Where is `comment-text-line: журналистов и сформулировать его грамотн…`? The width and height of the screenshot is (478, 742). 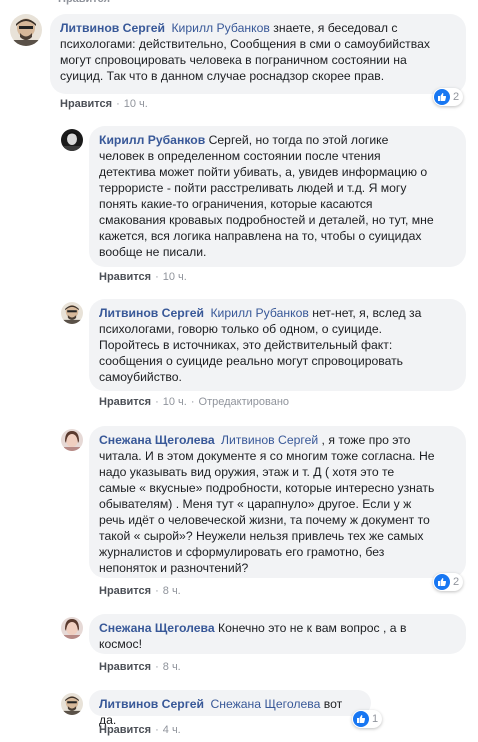 comment-text-line: журналистов и сформулировать его грамотн… is located at coordinates (242, 552).